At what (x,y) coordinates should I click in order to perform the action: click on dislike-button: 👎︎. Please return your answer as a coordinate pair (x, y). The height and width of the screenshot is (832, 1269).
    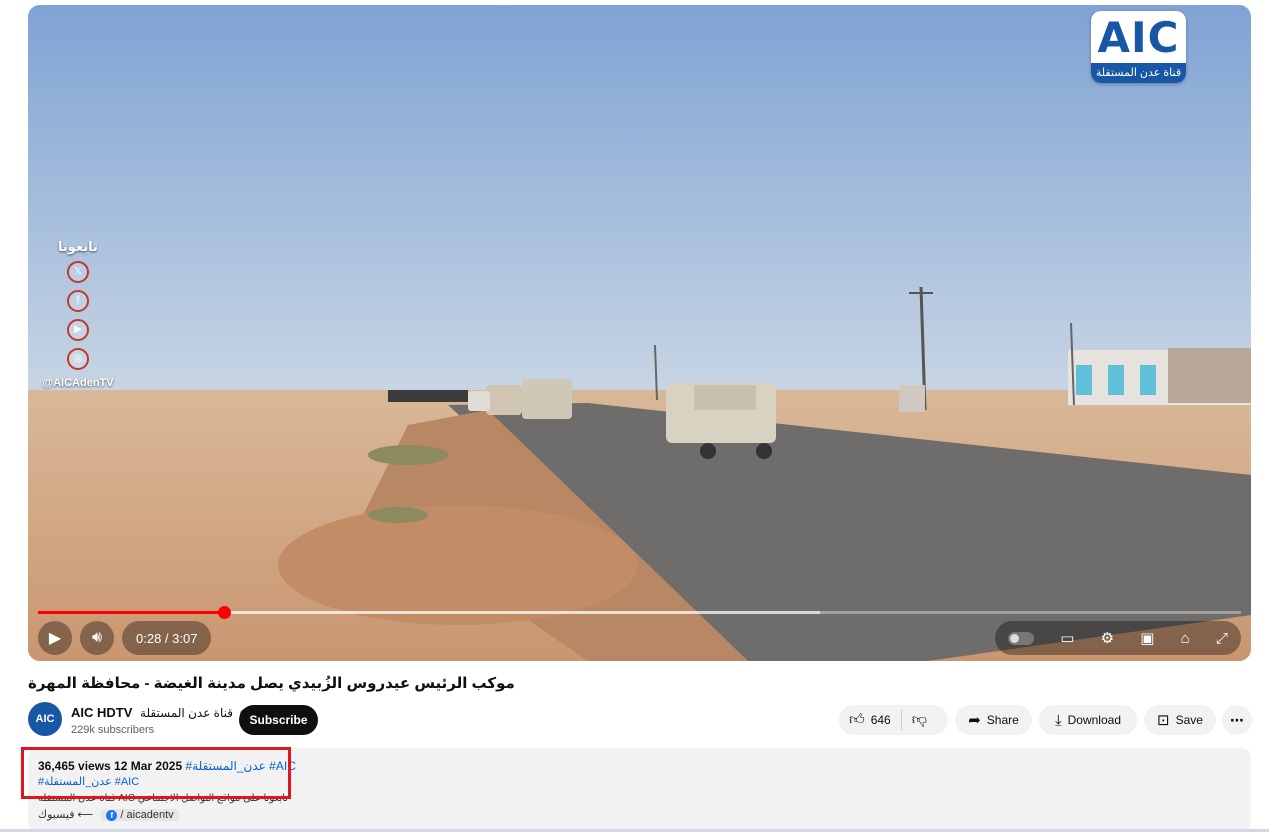
    Looking at the image, I should click on (919, 720).